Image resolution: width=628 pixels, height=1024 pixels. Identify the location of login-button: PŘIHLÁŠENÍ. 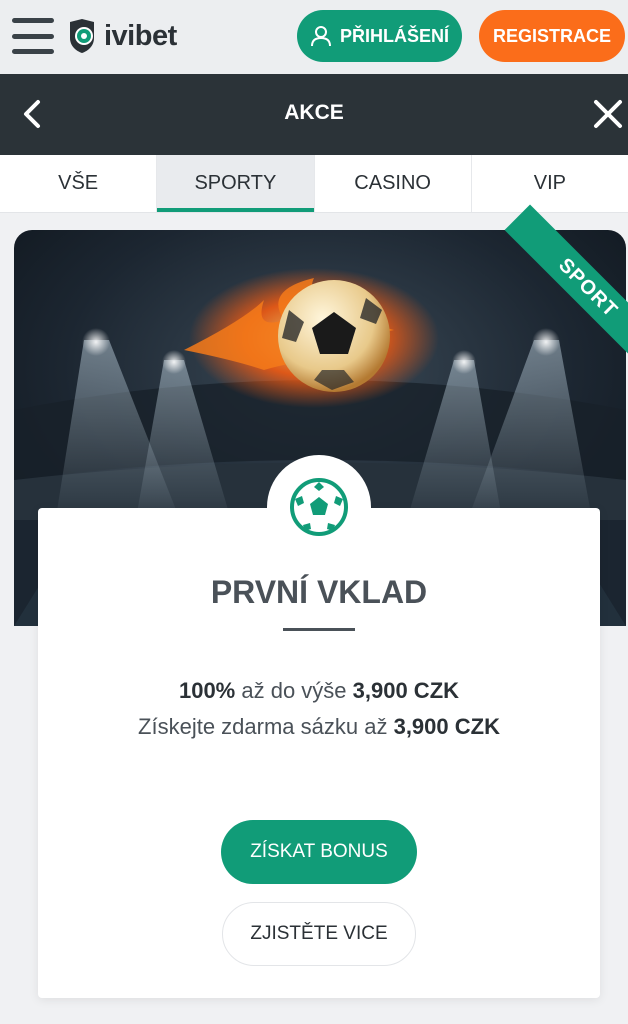
(379, 36).